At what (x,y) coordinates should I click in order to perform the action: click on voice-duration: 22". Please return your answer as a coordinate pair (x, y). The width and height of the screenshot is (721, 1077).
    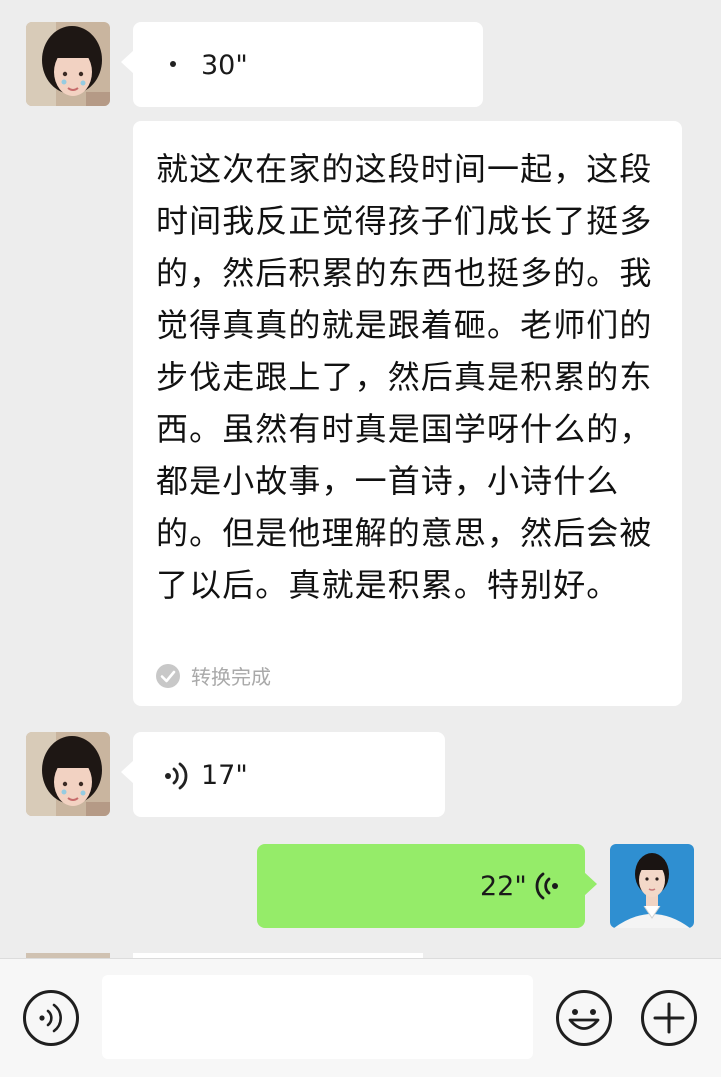
    Looking at the image, I should click on (503, 886).